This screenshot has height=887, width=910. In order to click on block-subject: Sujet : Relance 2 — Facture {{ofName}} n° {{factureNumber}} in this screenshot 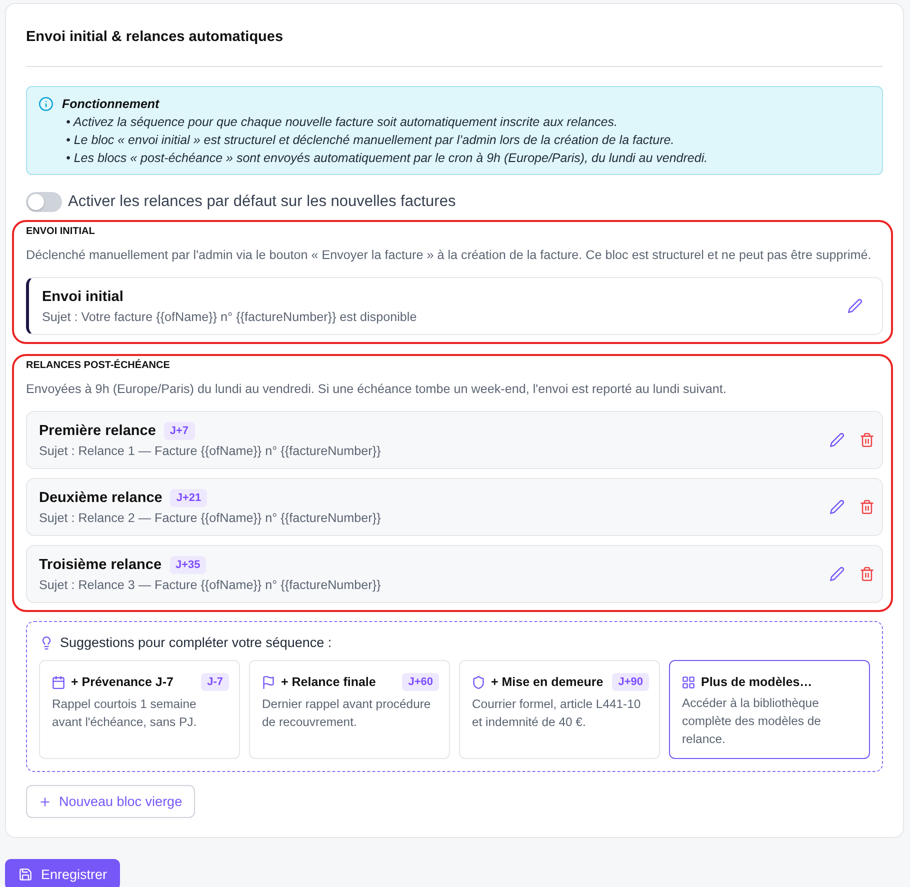, I will do `click(210, 518)`.